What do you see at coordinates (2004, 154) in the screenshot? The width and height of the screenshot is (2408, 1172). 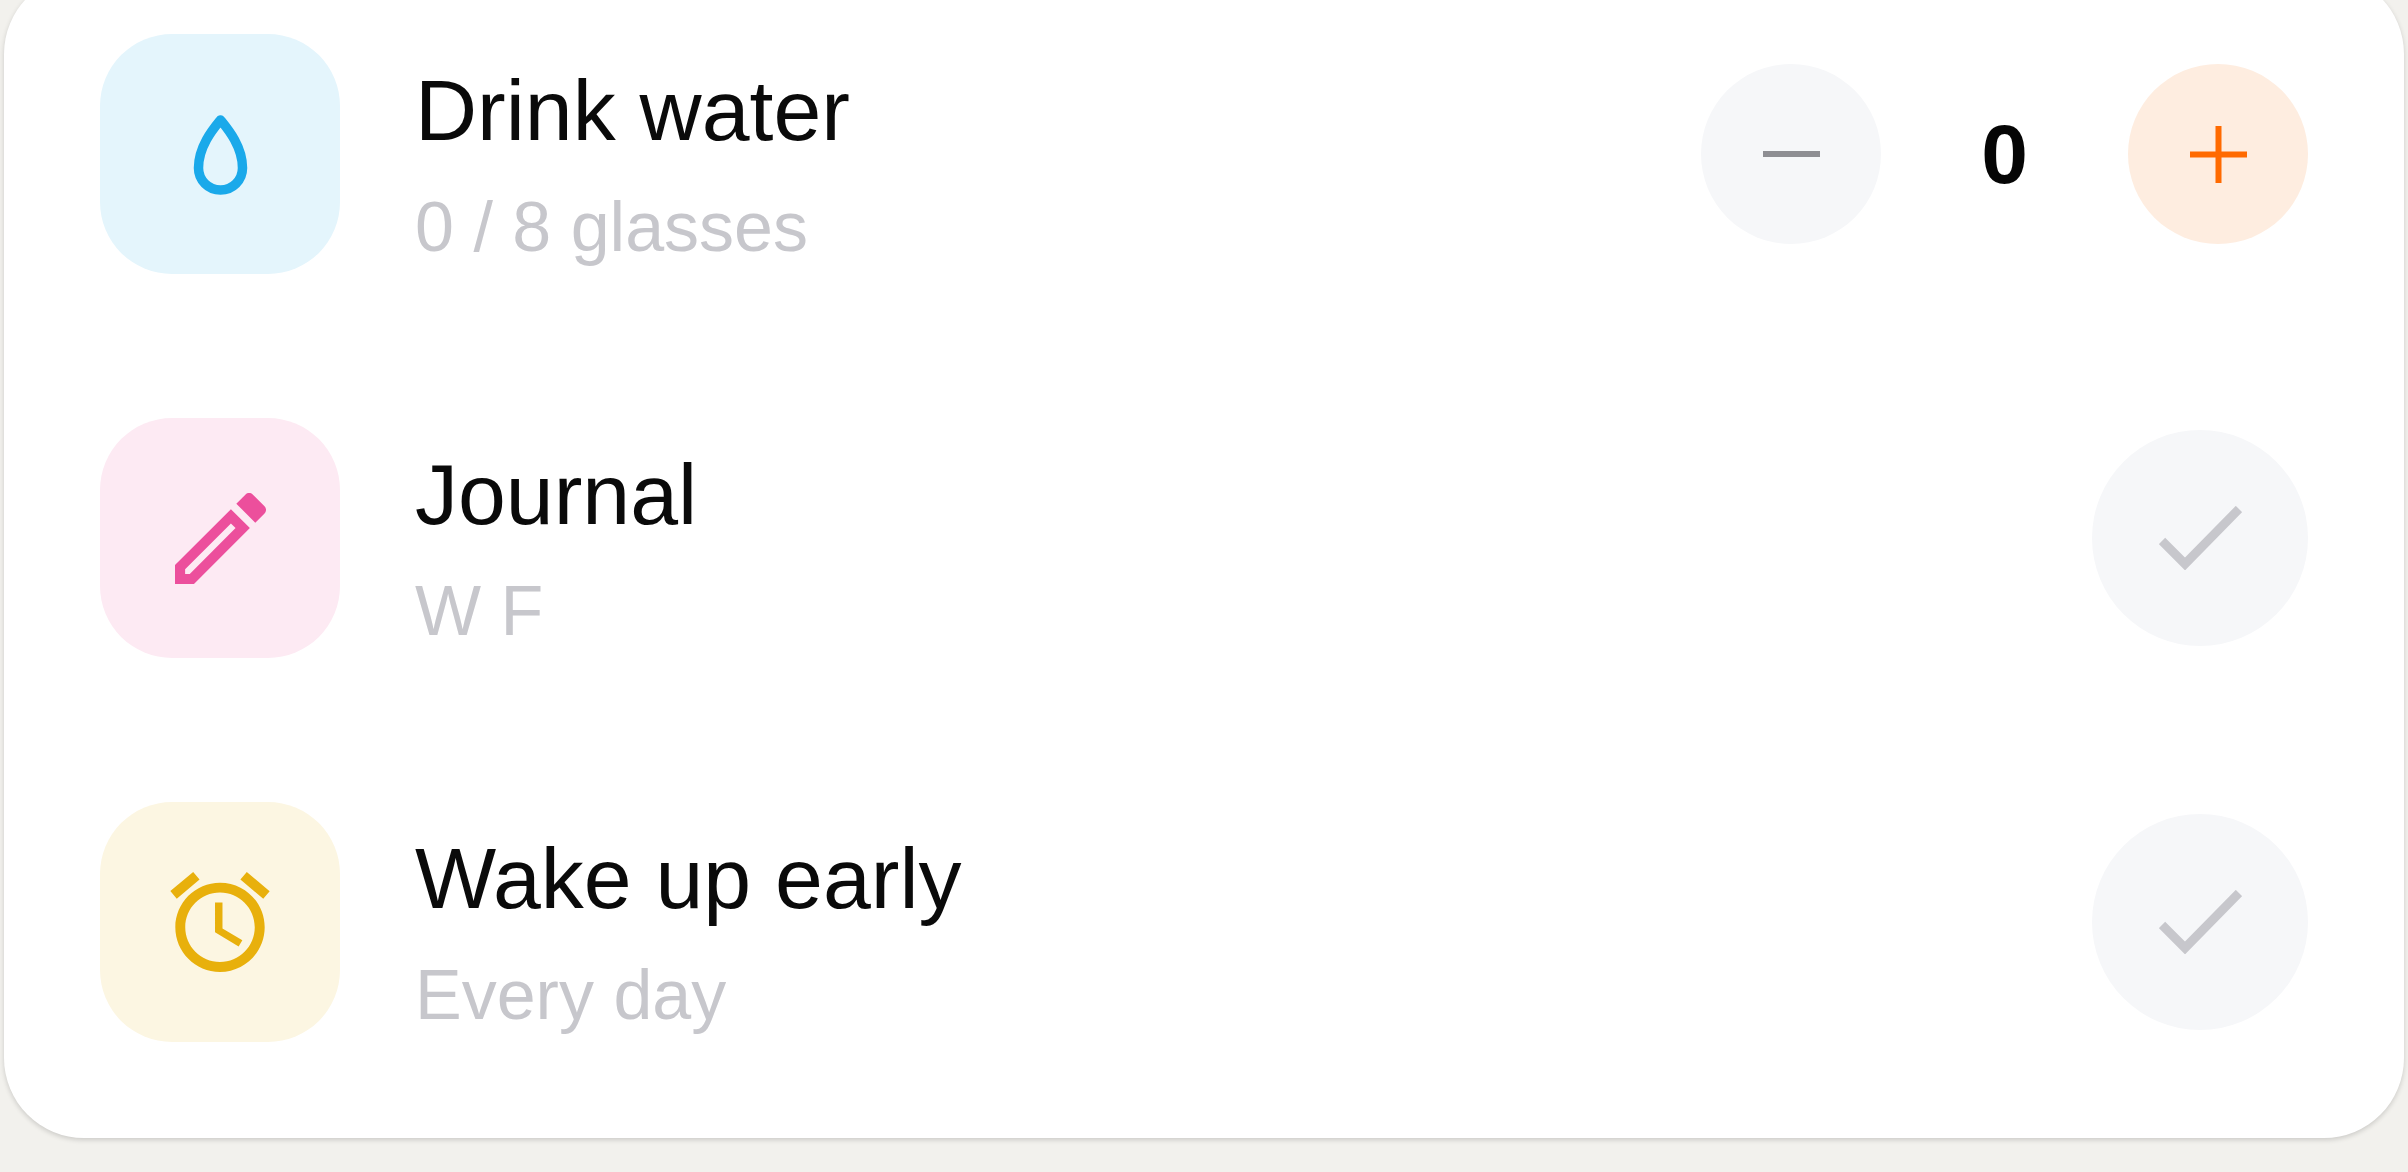 I see `count-value: 0` at bounding box center [2004, 154].